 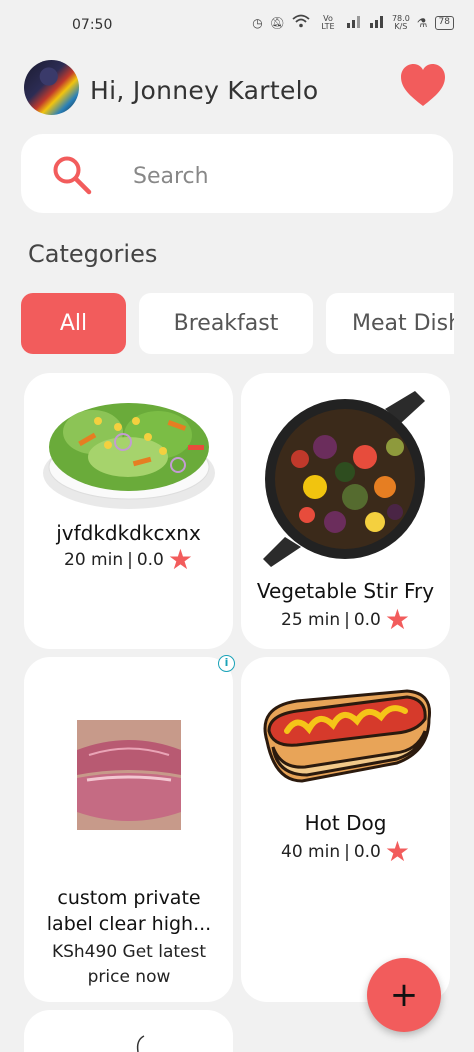 What do you see at coordinates (72, 175) in the screenshot?
I see `search-icon` at bounding box center [72, 175].